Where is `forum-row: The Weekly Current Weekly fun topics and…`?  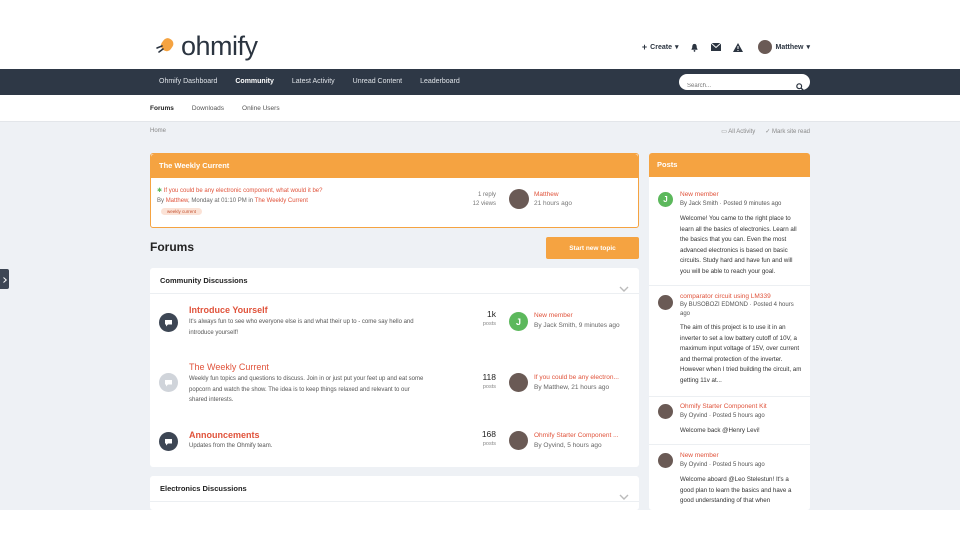 forum-row: The Weekly Current Weekly fun topics and… is located at coordinates (394, 385).